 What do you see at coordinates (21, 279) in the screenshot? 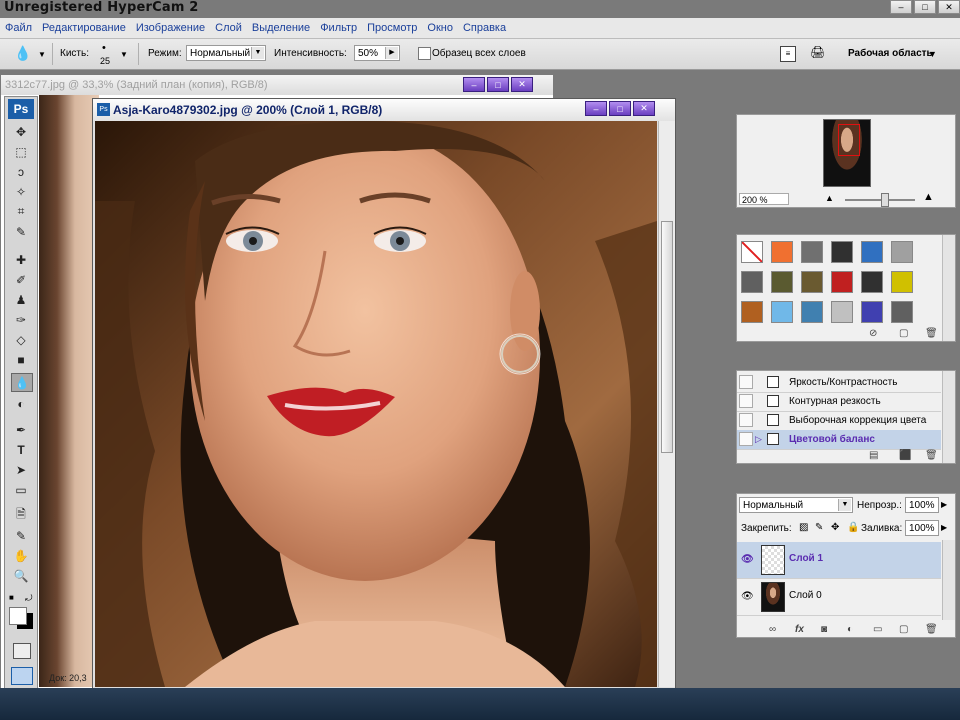
I see `brush-tool-icon: ✐` at bounding box center [21, 279].